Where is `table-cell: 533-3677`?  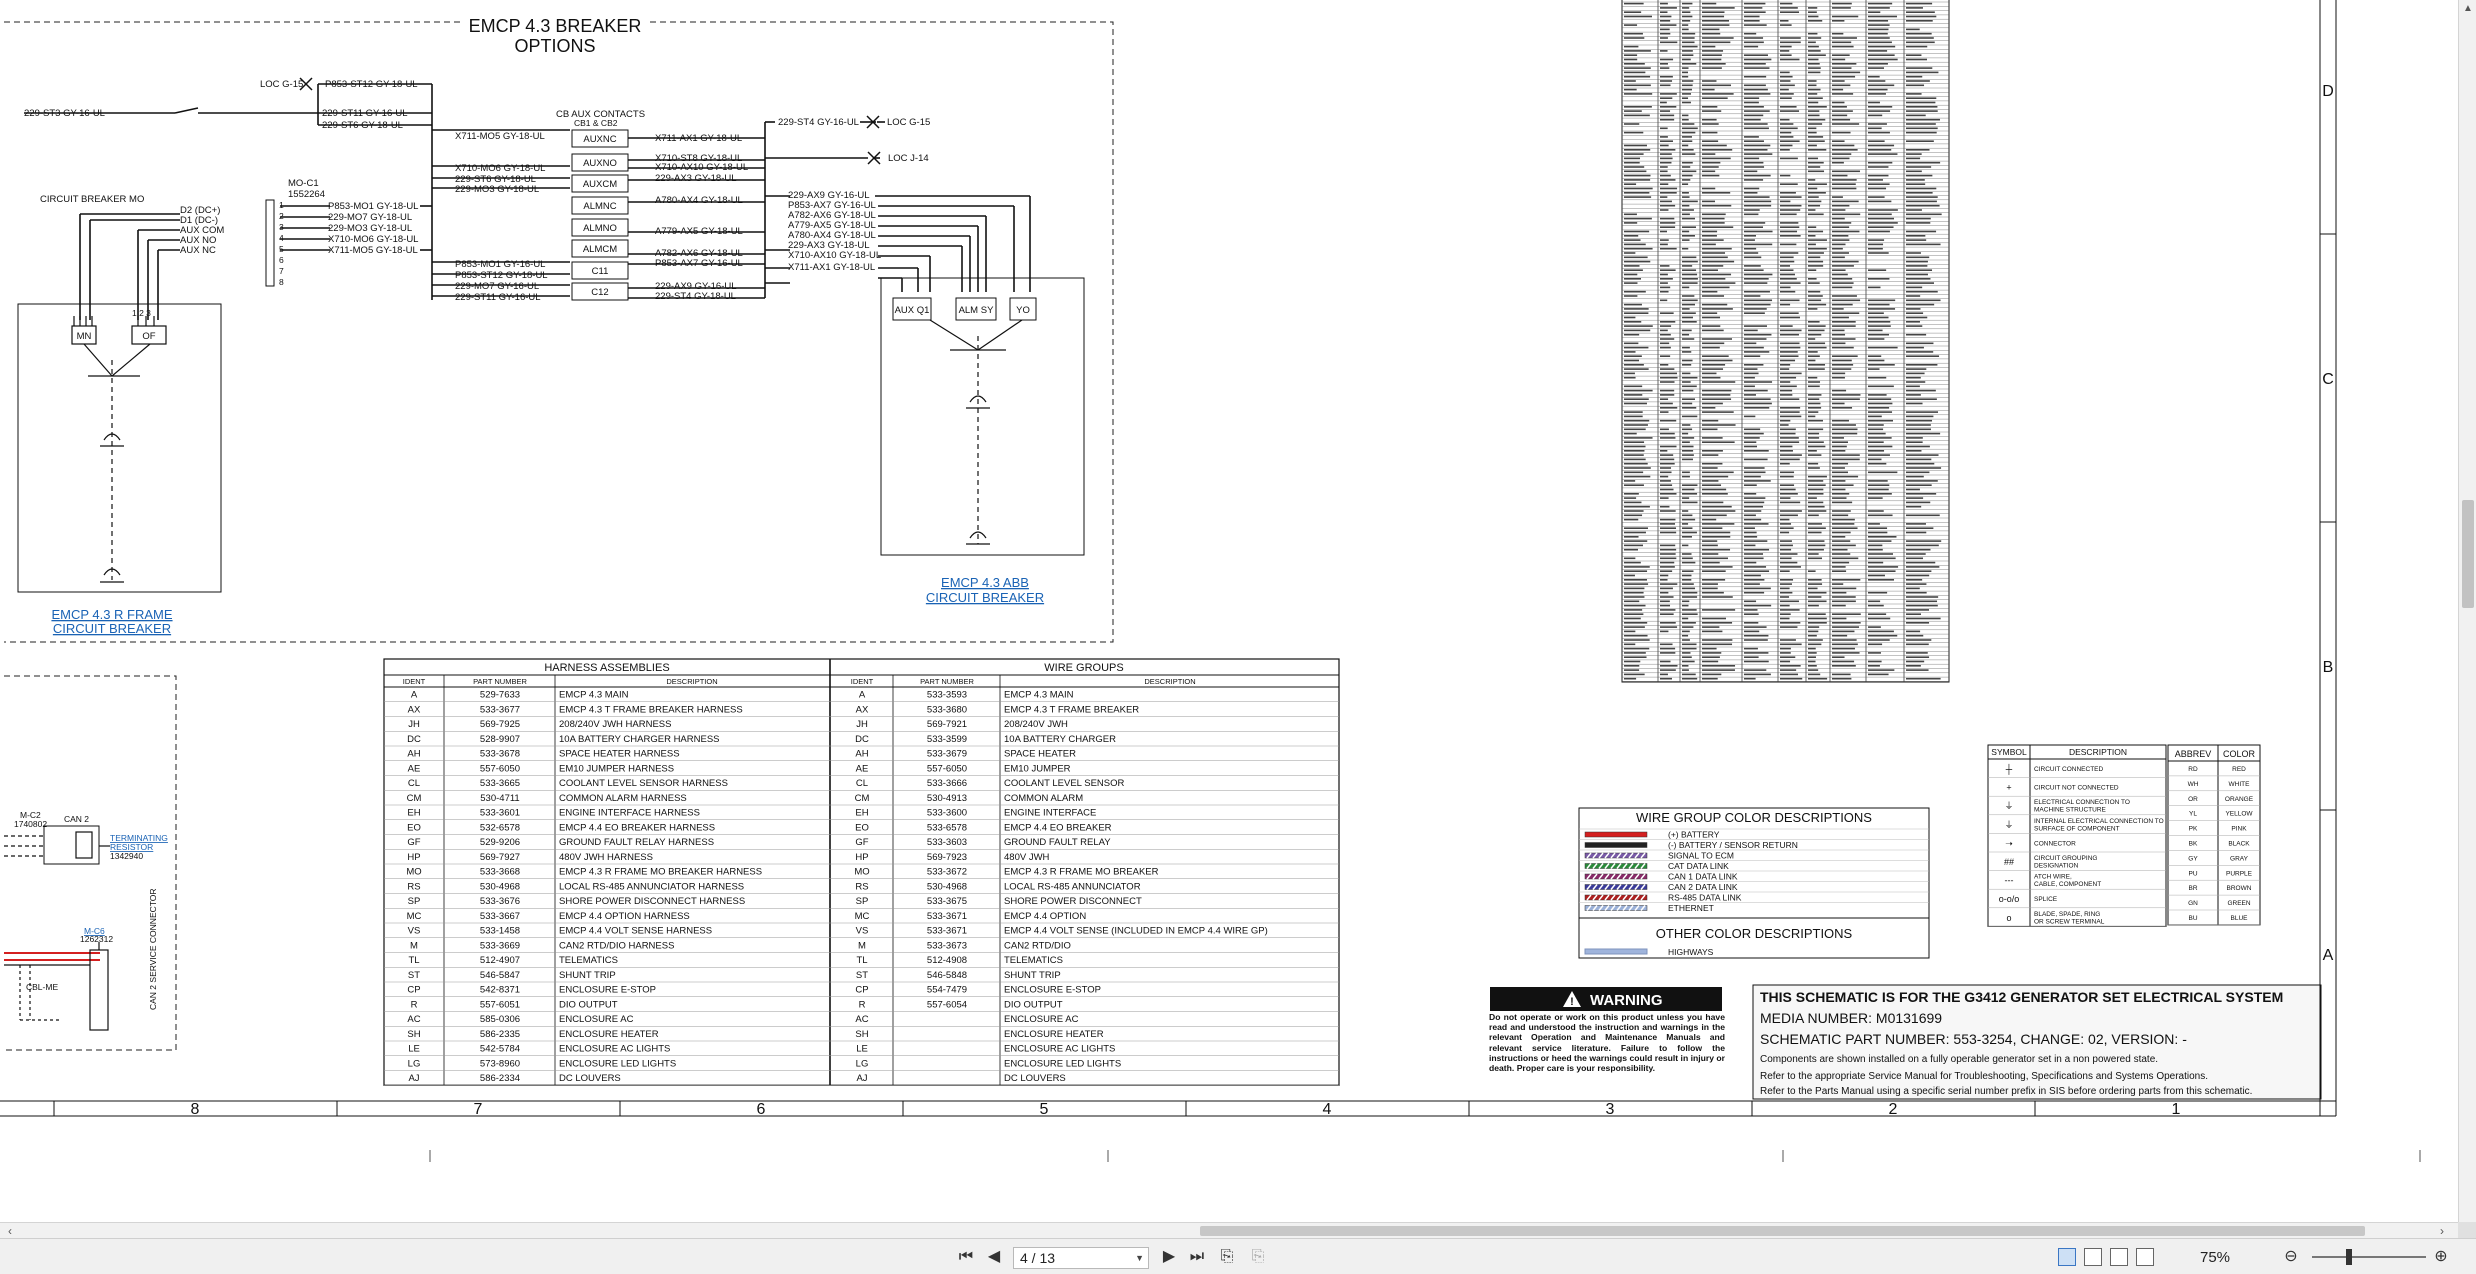
table-cell: 533-3677 is located at coordinates (500, 709).